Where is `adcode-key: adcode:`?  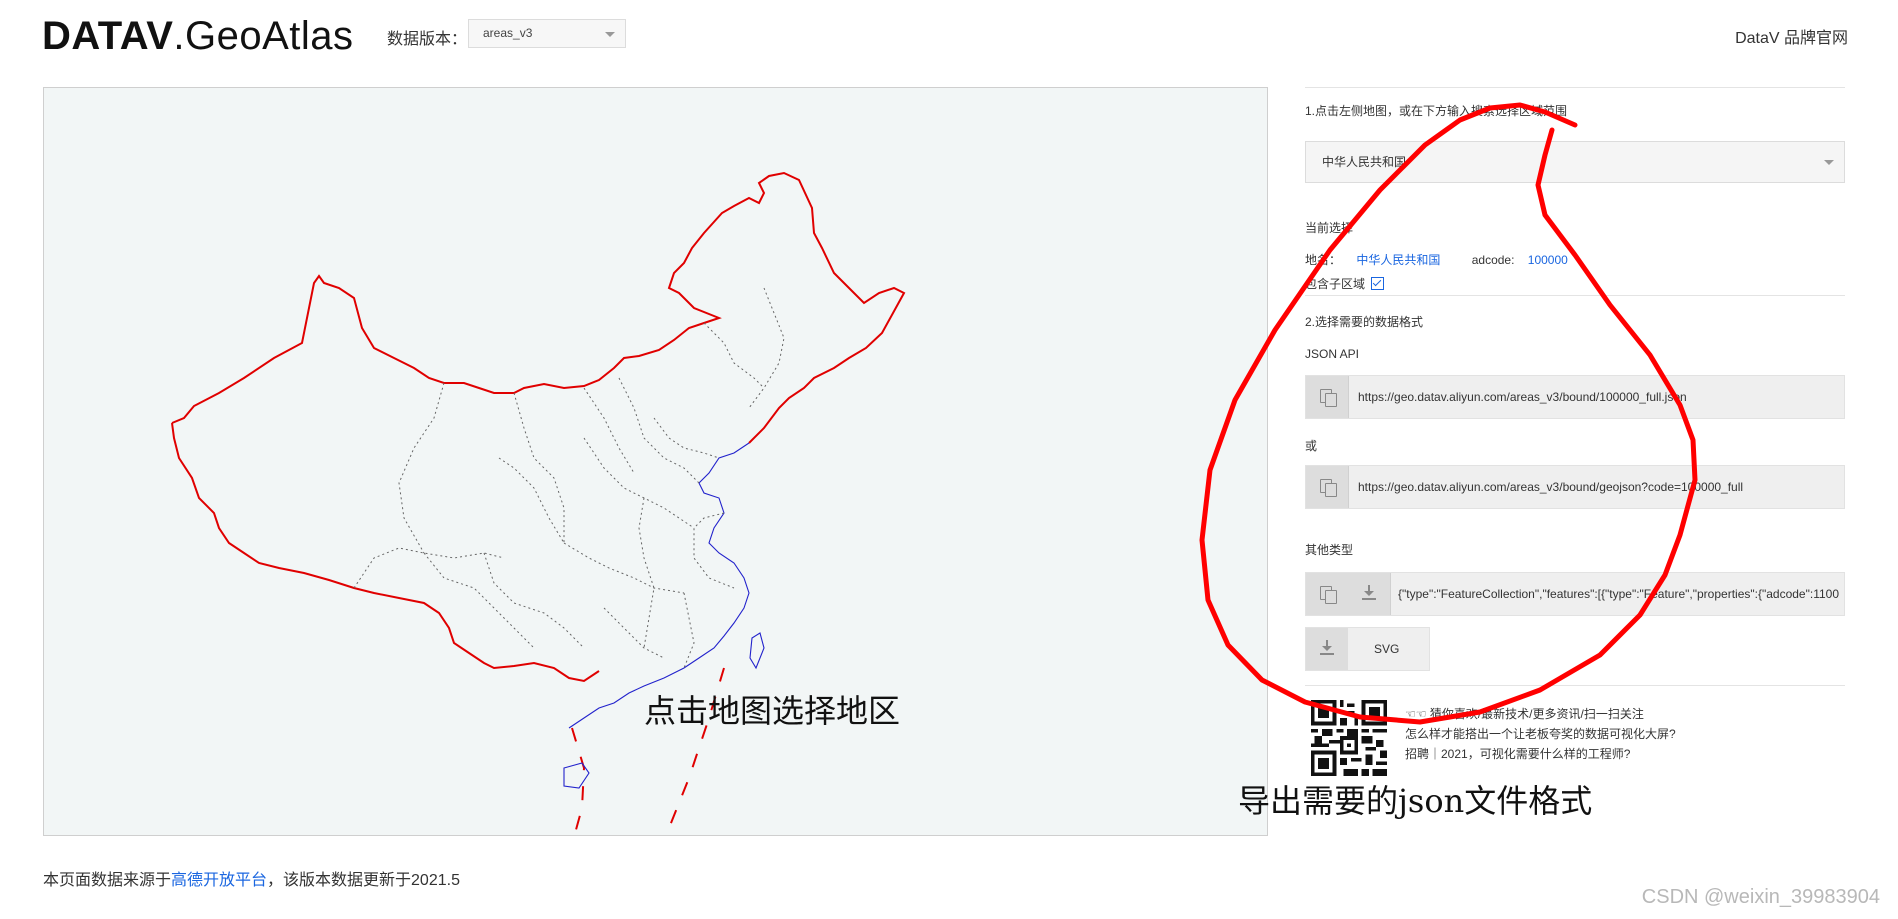 adcode-key: adcode: is located at coordinates (1493, 260).